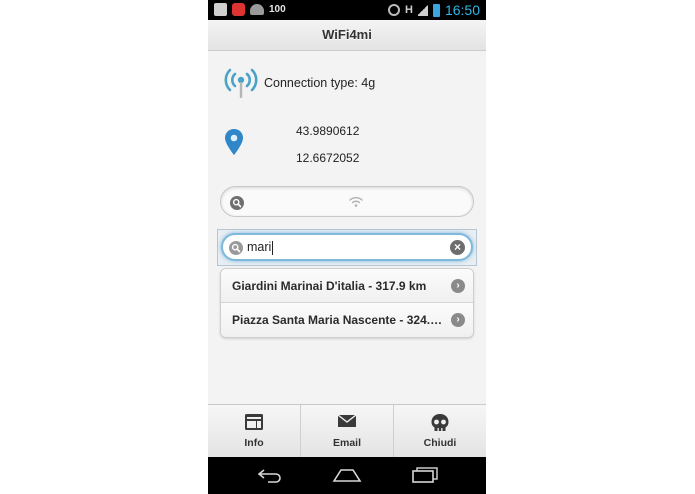 The height and width of the screenshot is (494, 695). Describe the element at coordinates (260, 247) in the screenshot. I see `filter-input-value: mari` at that location.